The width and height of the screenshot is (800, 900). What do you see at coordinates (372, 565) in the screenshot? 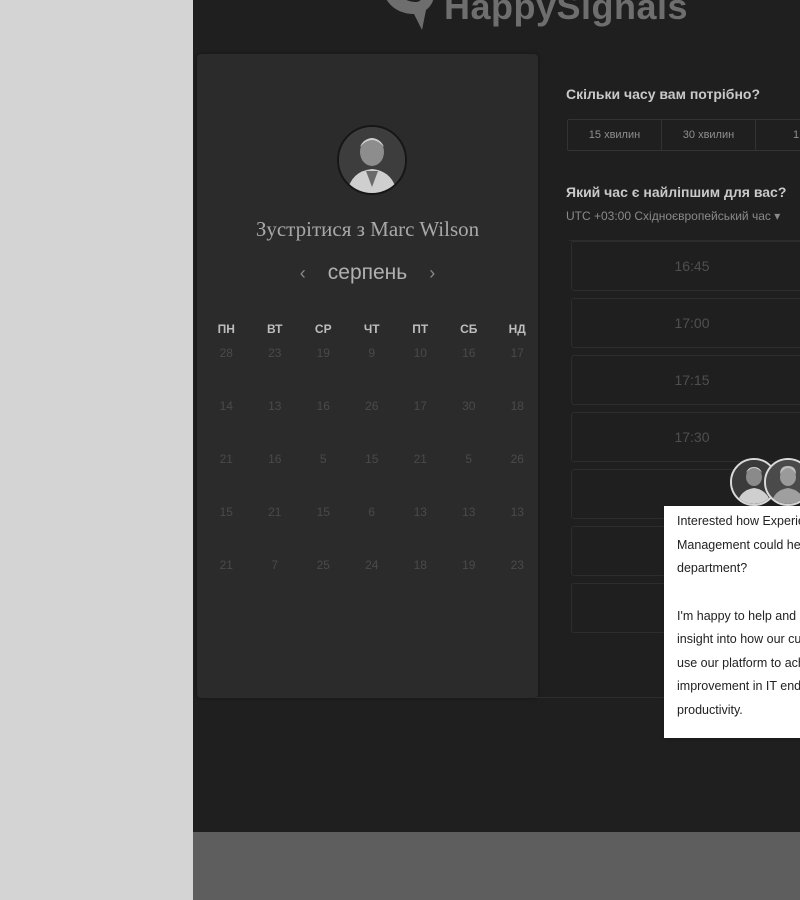
I see `calendar-day: 24` at bounding box center [372, 565].